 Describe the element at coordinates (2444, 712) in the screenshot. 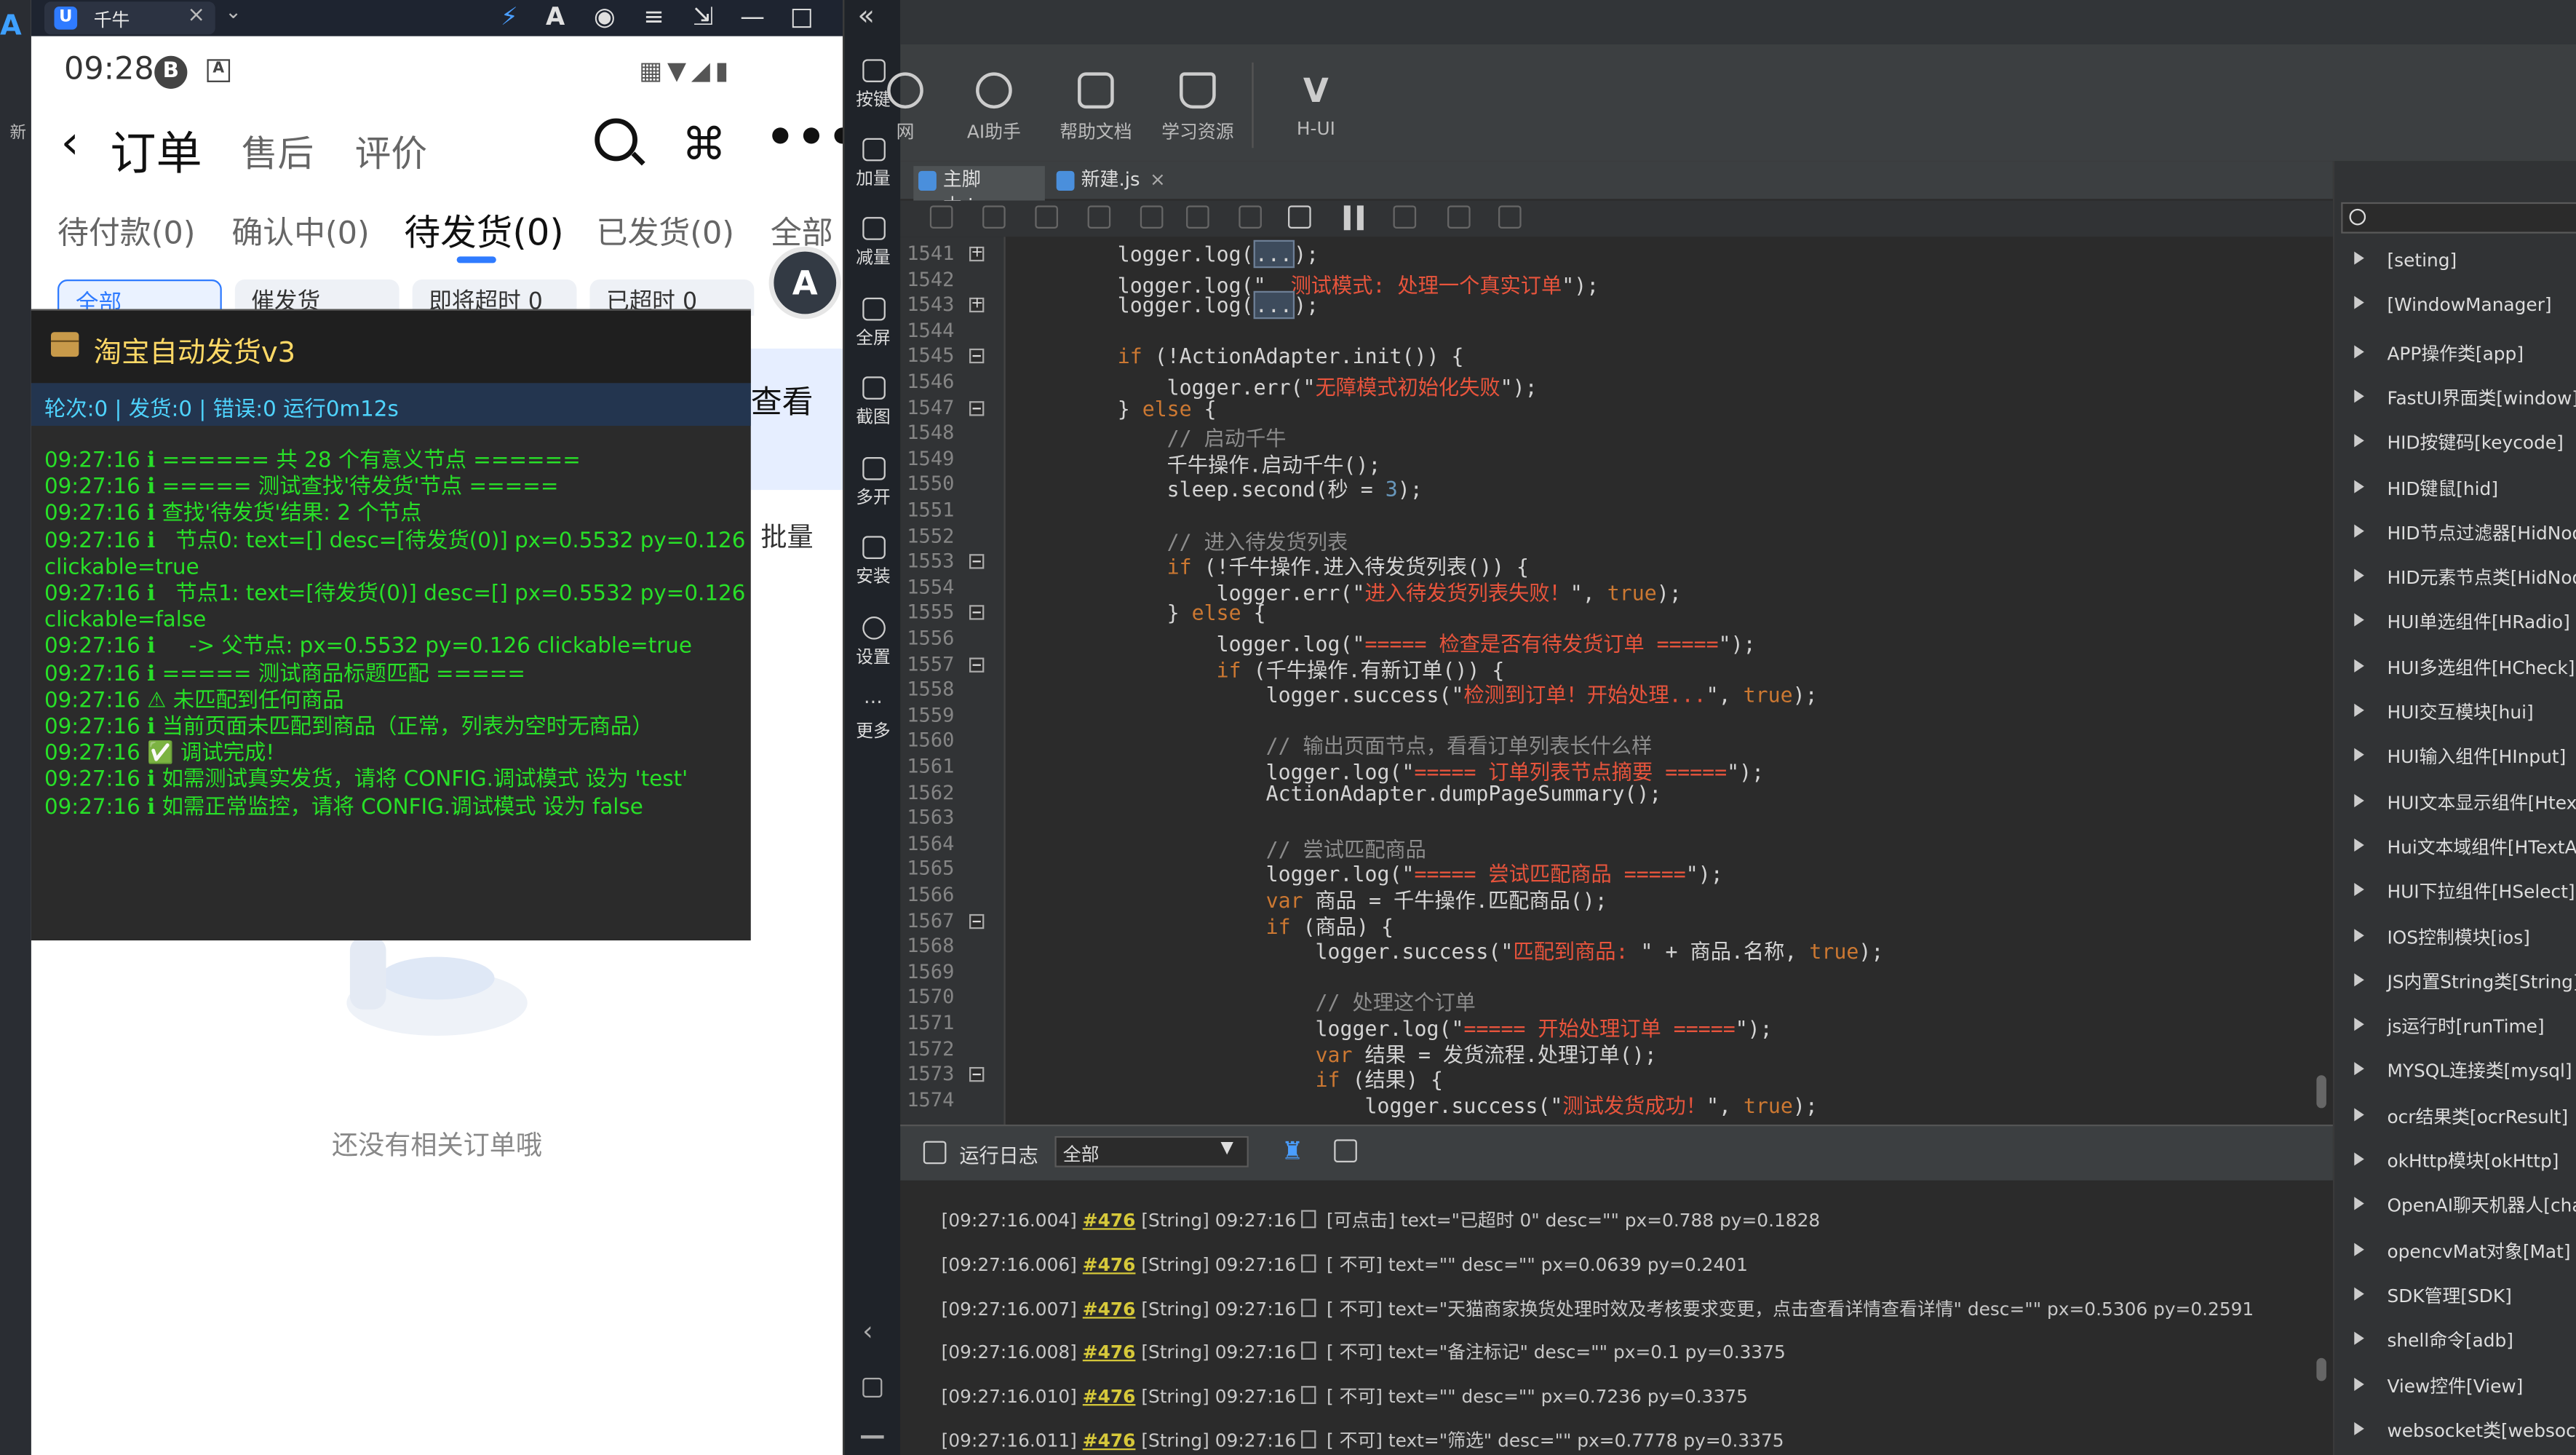

I see `api-tree-item: HUI交互模块[hui]` at that location.